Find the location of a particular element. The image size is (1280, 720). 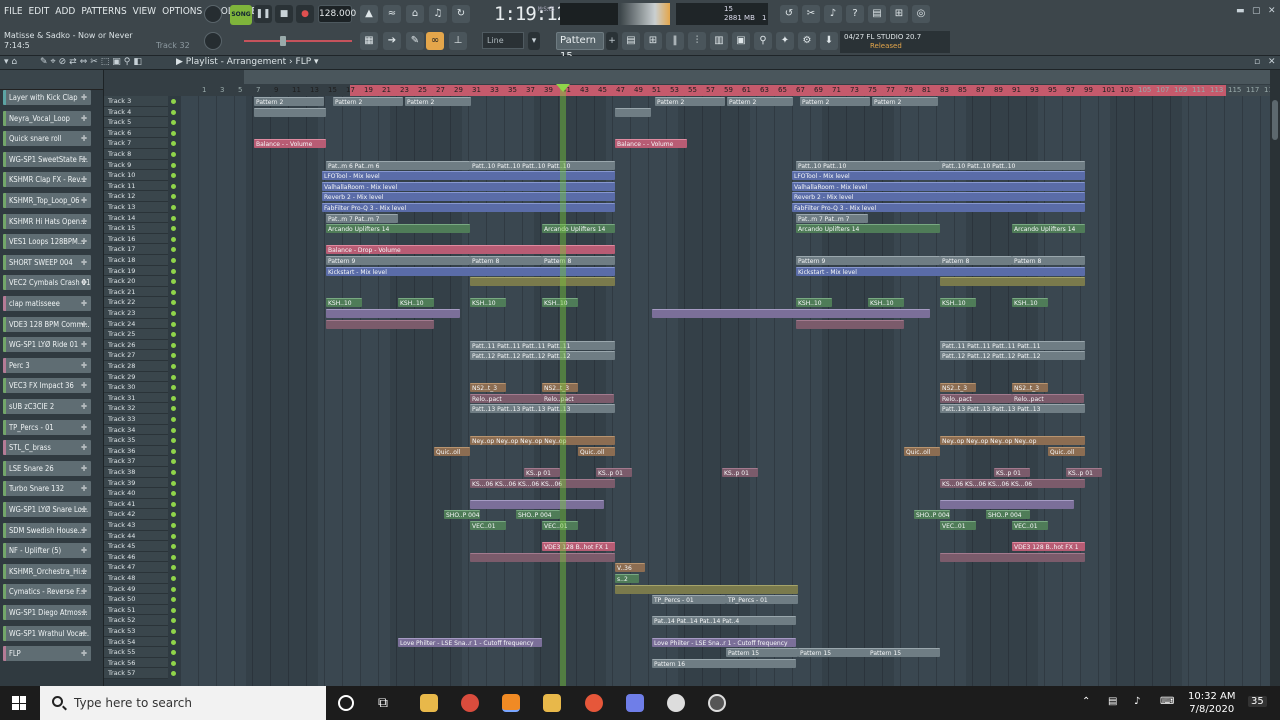

track-header: Track 16 is located at coordinates (136, 239).